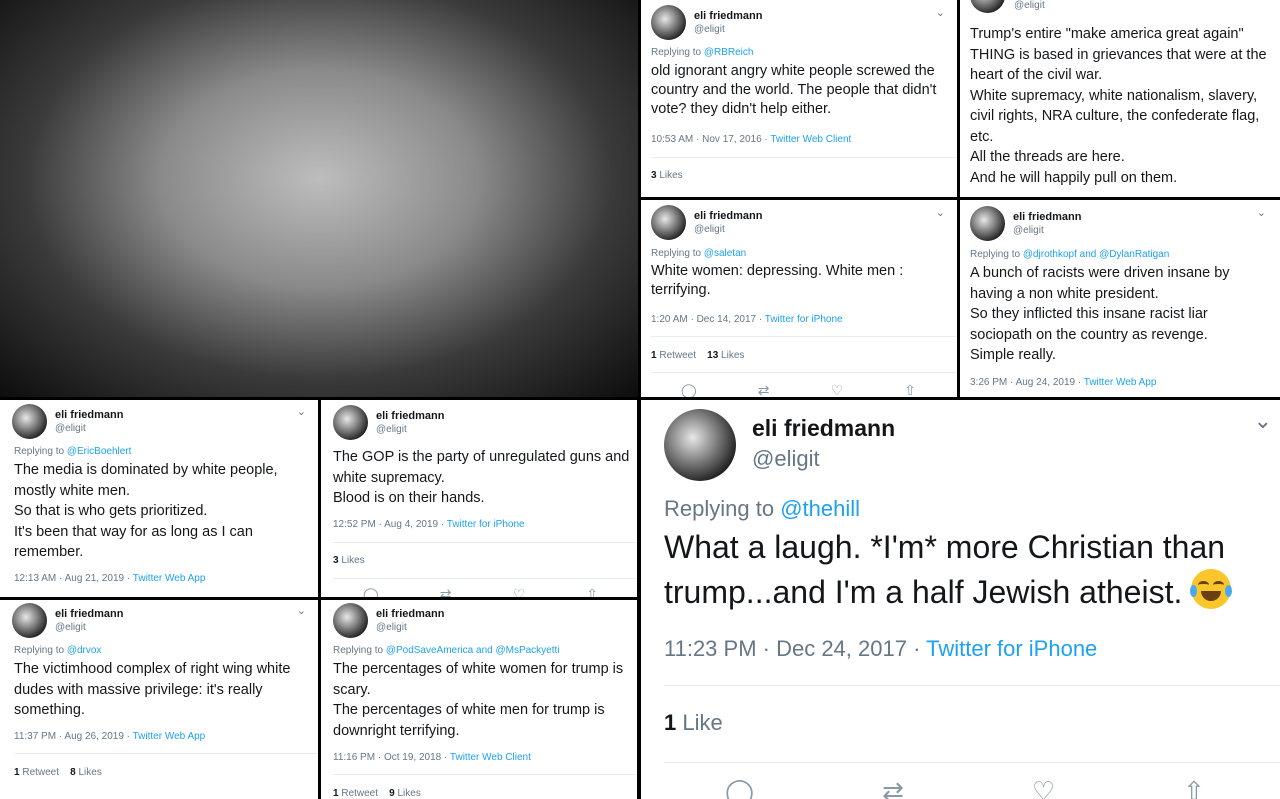  I want to click on reply-mention-link: @thehill, so click(820, 508).